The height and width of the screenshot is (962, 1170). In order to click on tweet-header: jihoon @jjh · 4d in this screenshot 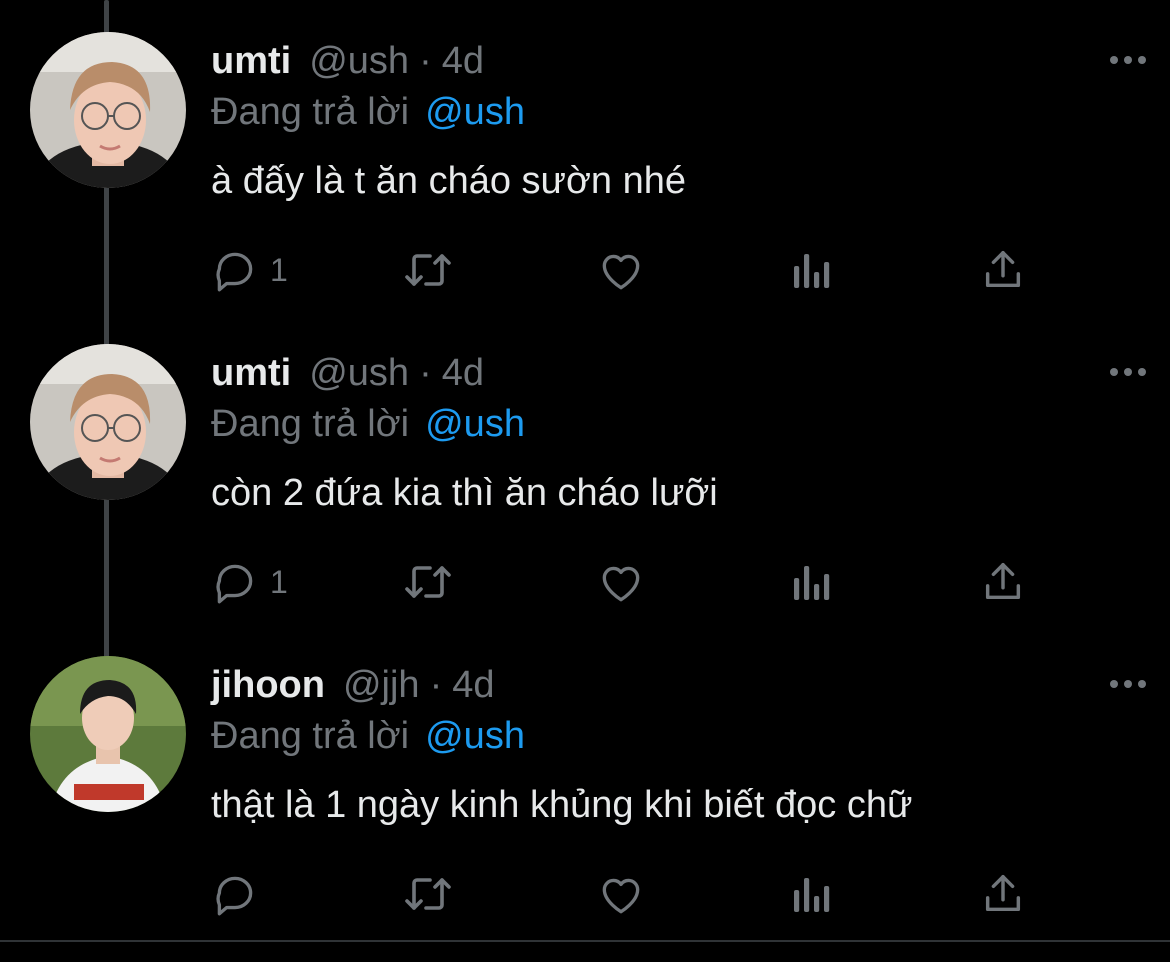, I will do `click(353, 685)`.